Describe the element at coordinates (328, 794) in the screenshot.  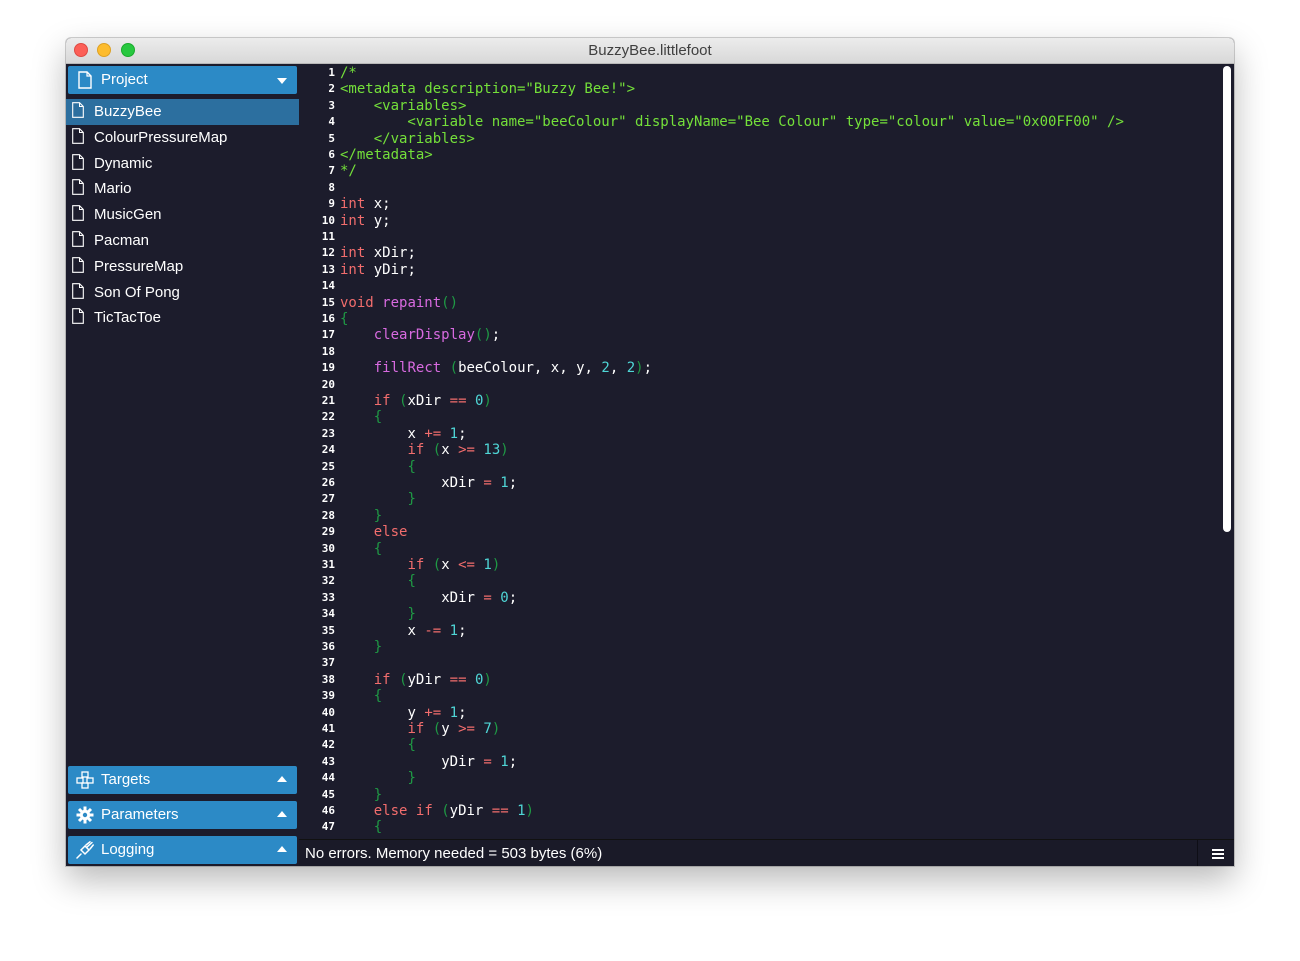
I see `line-number: 45` at that location.